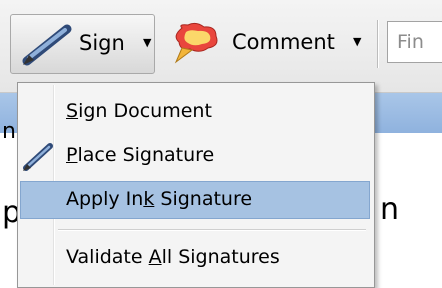  I want to click on menu-item-label: Apply Ink Signature, so click(159, 199).